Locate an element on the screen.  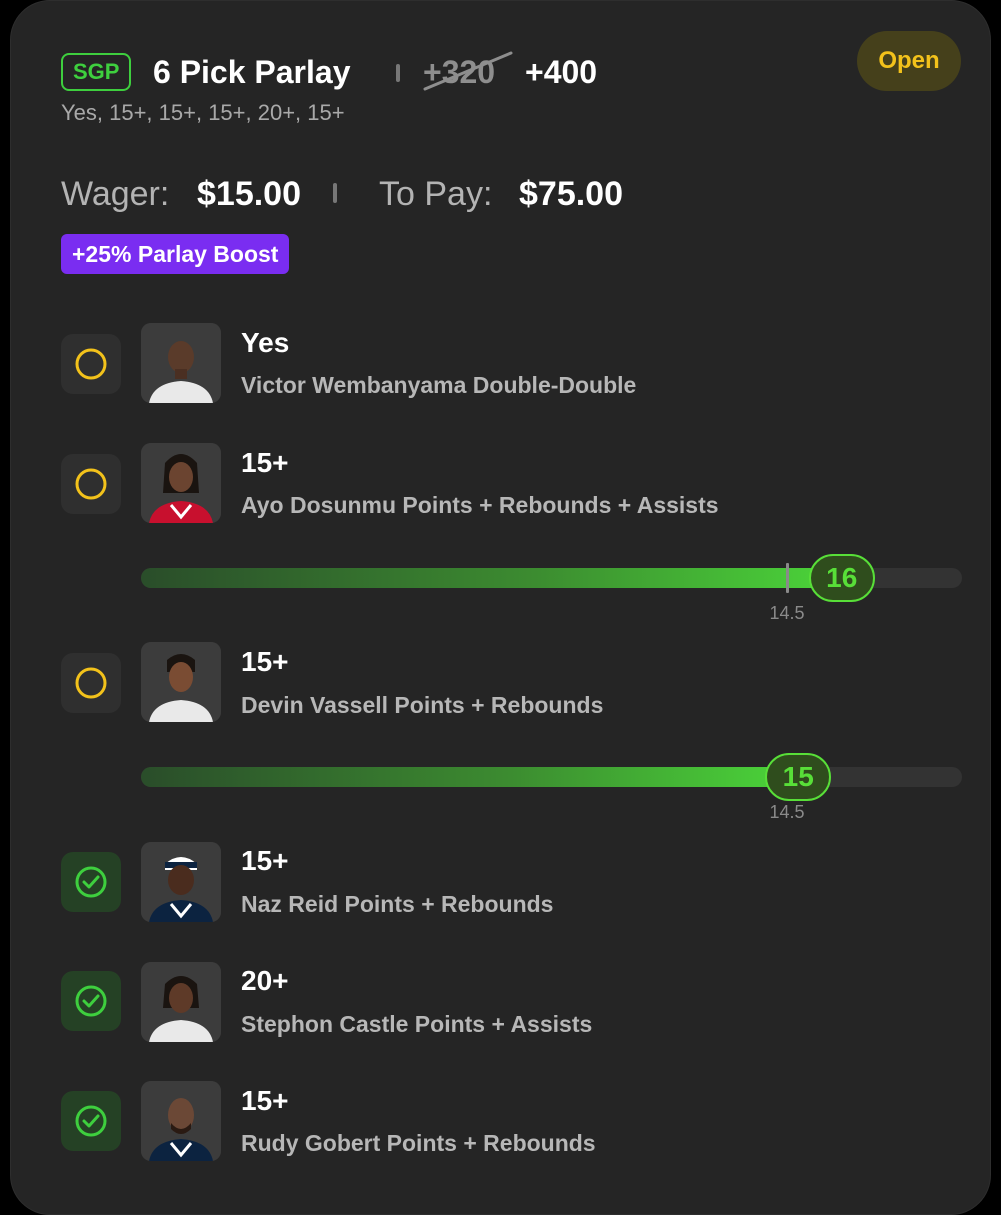
threshold-tick is located at coordinates (787, 578).